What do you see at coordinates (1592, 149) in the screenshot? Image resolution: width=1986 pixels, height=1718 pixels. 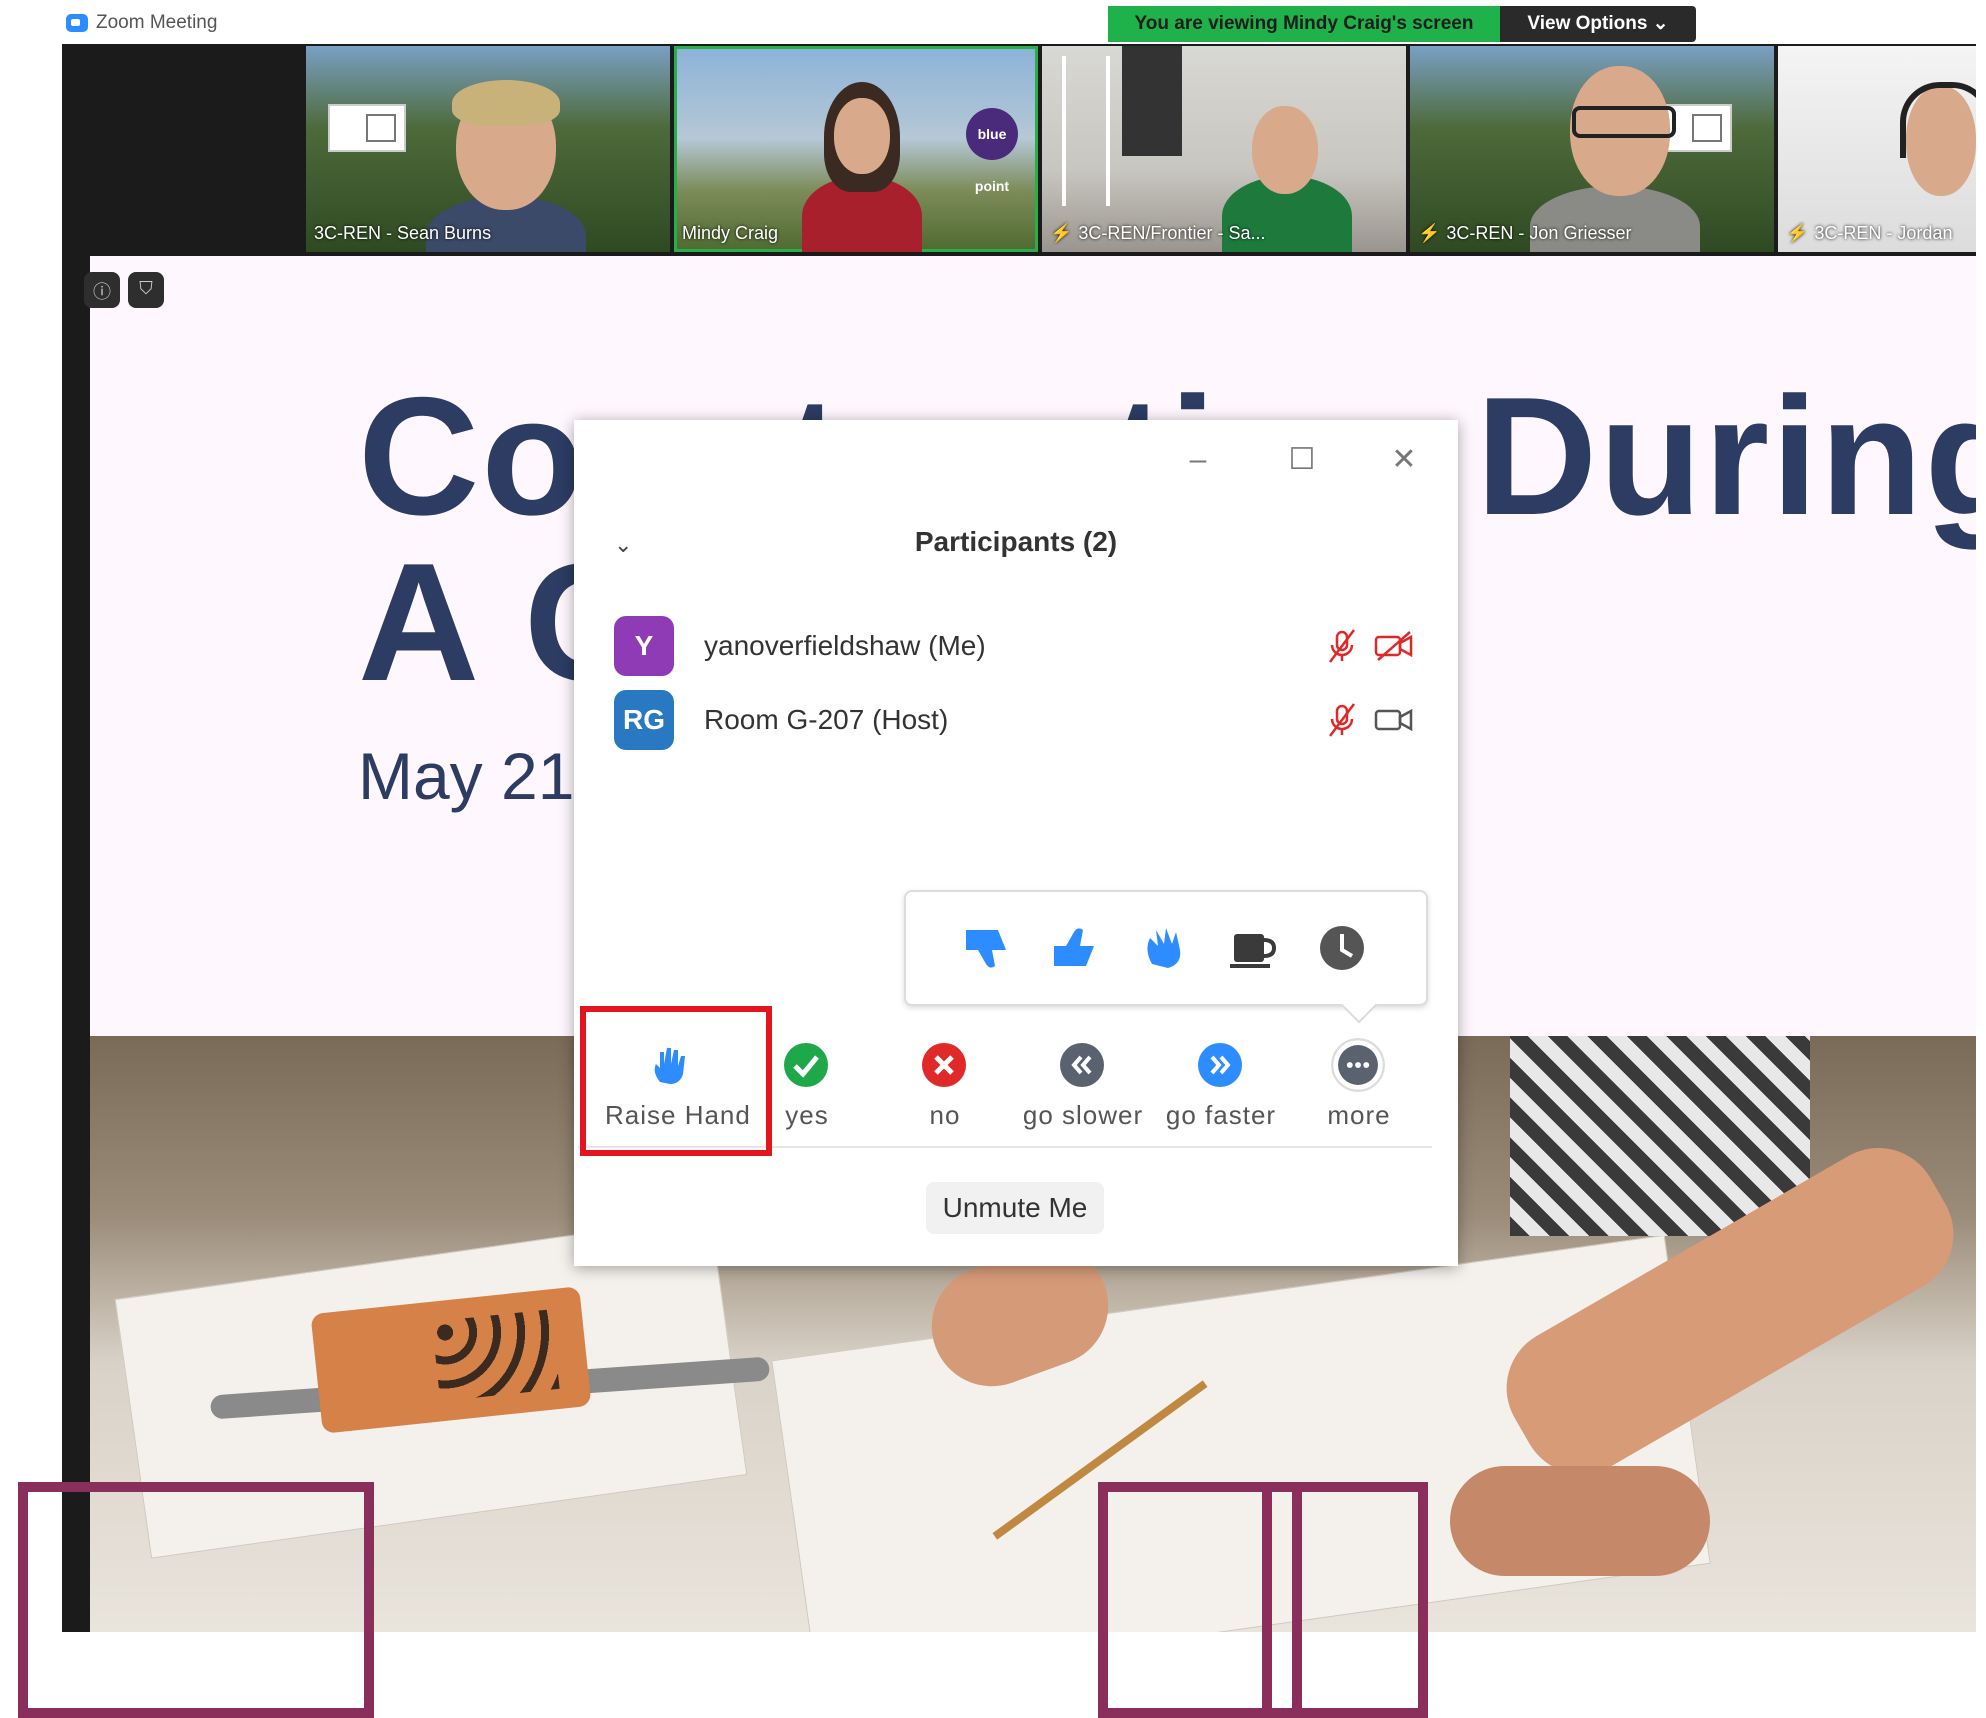 I see `video-tile: ⚡ 3C-REN - Jon Griesser` at bounding box center [1592, 149].